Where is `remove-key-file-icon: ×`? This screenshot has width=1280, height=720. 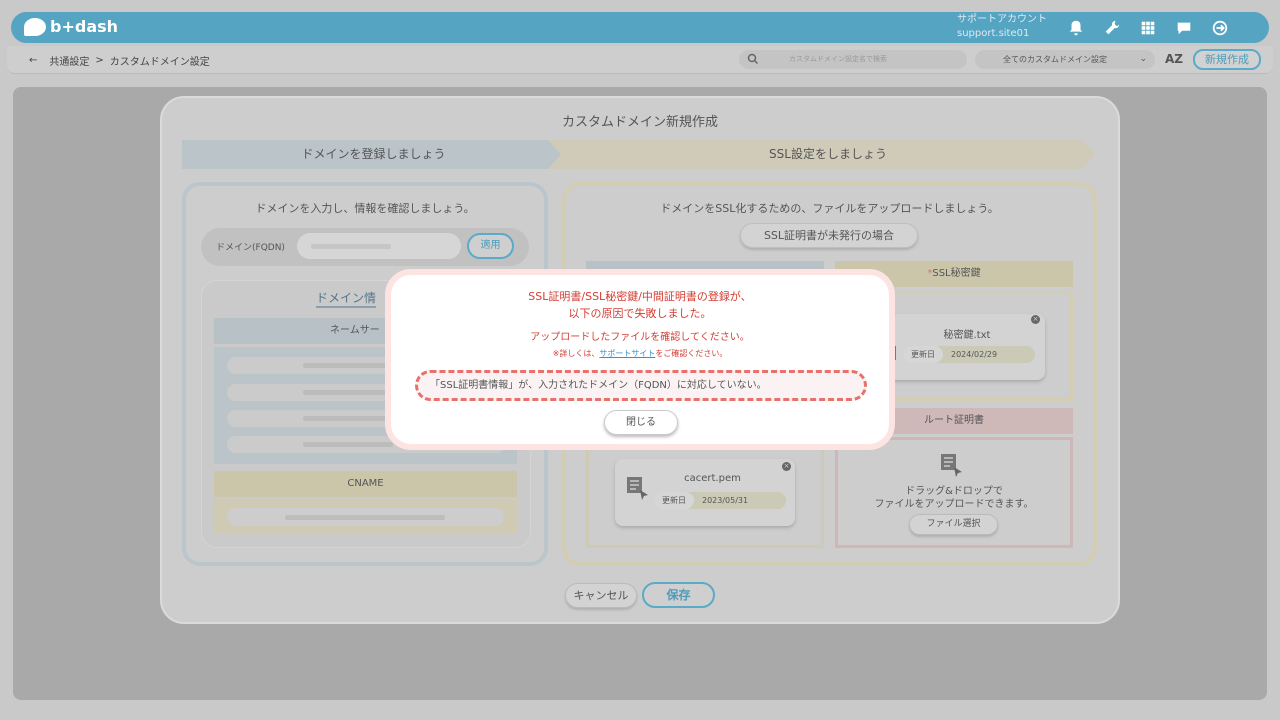 remove-key-file-icon: × is located at coordinates (1035, 319).